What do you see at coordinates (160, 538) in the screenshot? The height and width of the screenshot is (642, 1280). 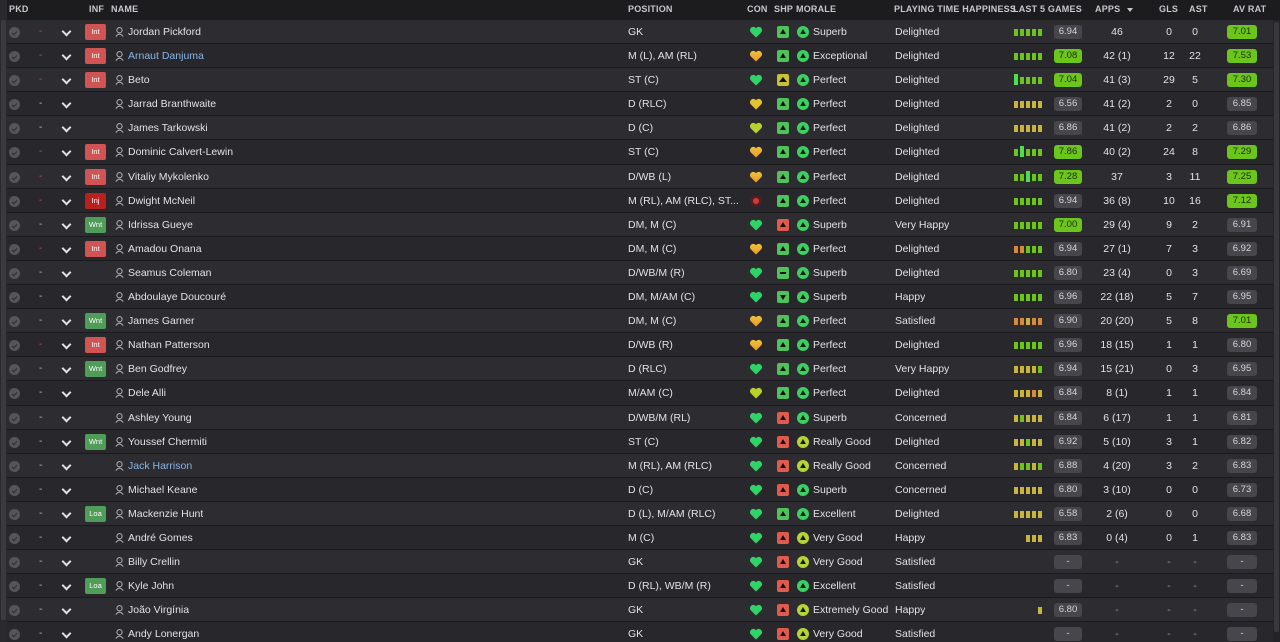 I see `player-name: André Gomes` at bounding box center [160, 538].